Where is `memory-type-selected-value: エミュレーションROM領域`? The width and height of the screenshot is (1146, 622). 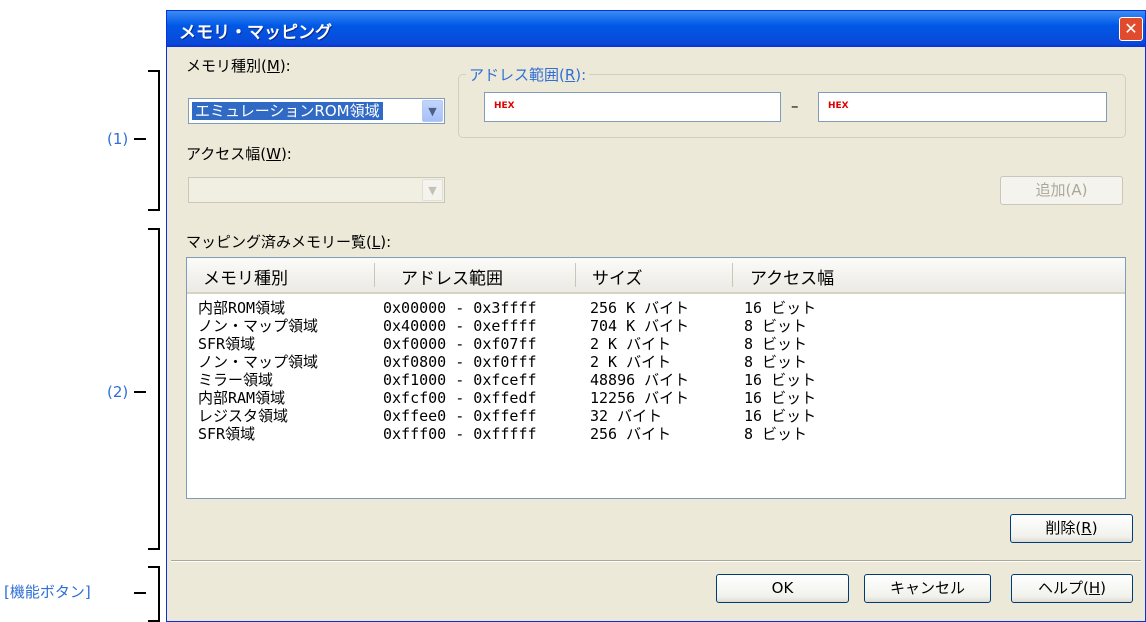
memory-type-selected-value: エミュレーションROM領域 is located at coordinates (287, 111).